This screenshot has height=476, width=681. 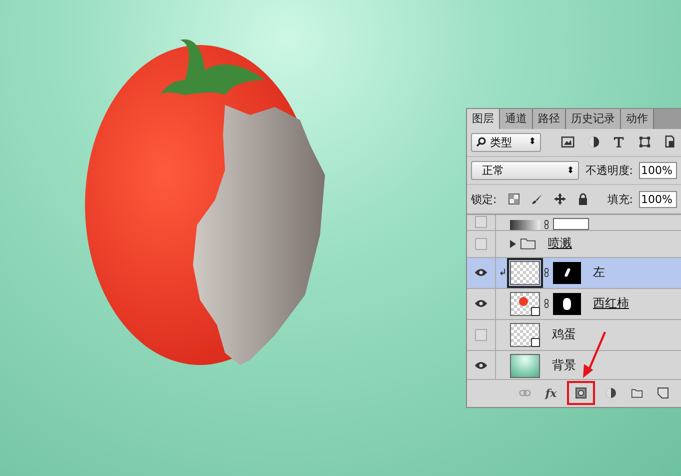 I want to click on expand-arrow-icon, so click(x=513, y=244).